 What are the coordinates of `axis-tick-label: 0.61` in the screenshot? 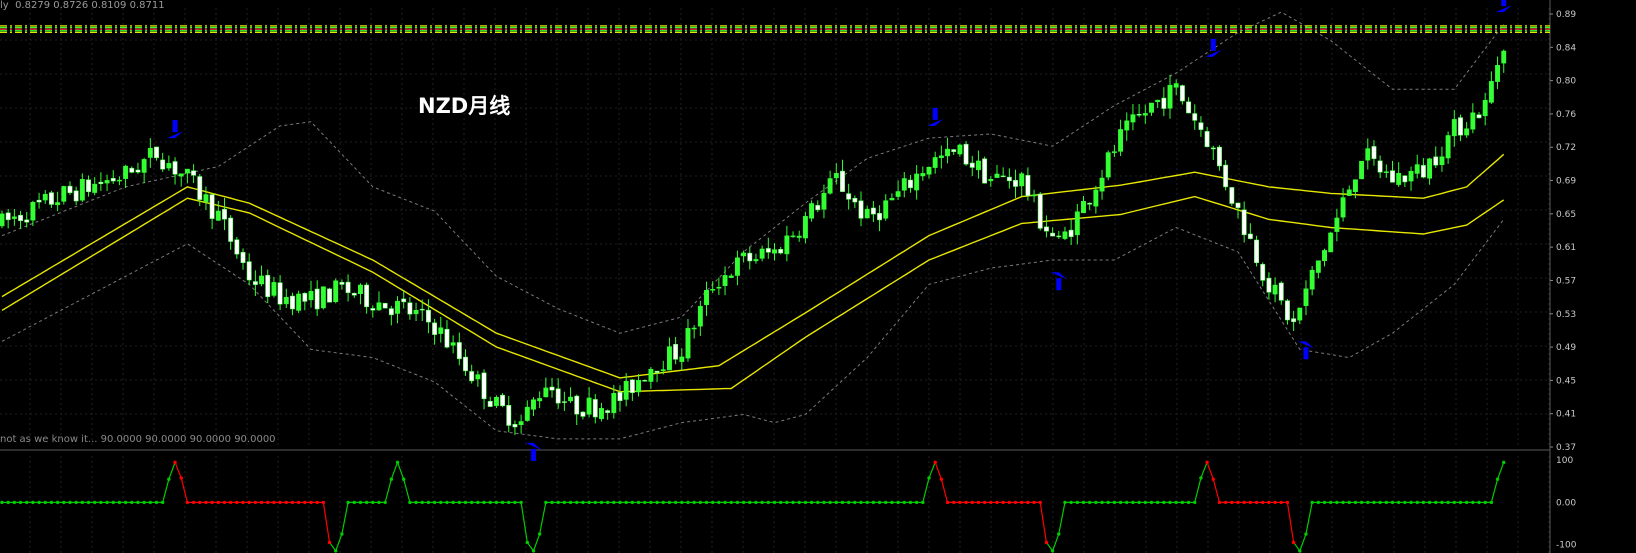 It's located at (1566, 248).